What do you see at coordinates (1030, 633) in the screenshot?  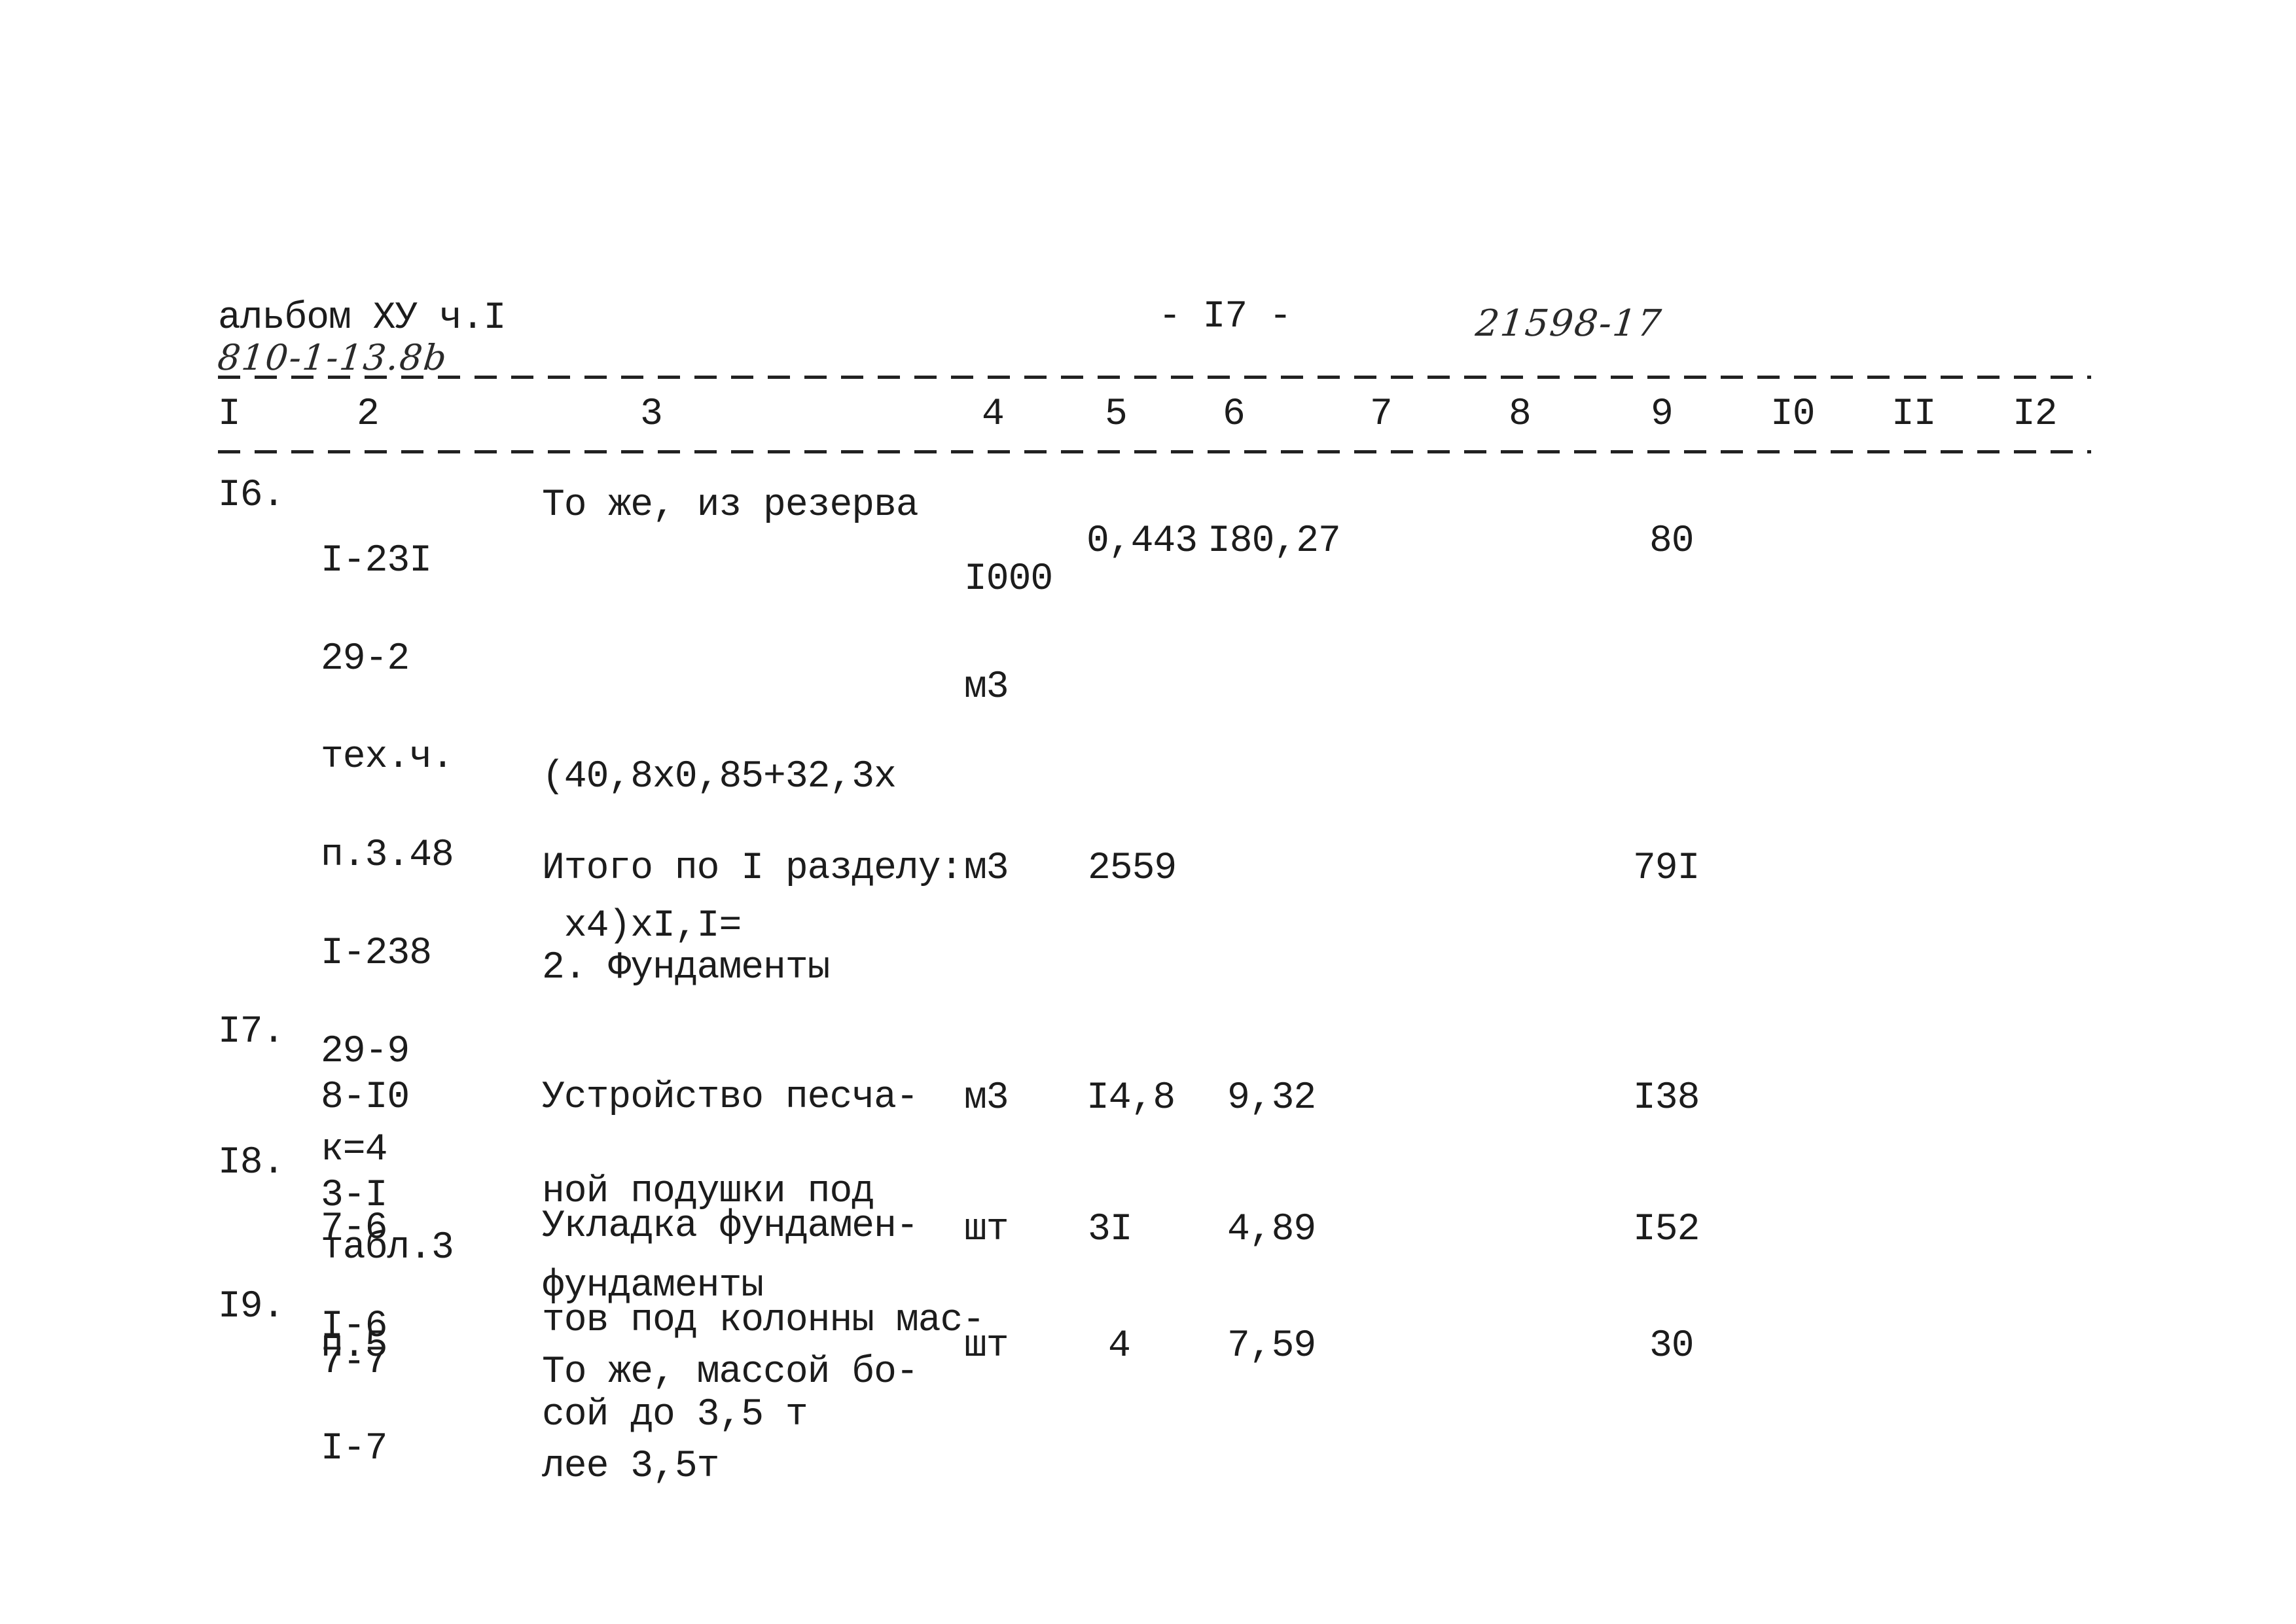 I see `row-unit: I000 м3` at bounding box center [1030, 633].